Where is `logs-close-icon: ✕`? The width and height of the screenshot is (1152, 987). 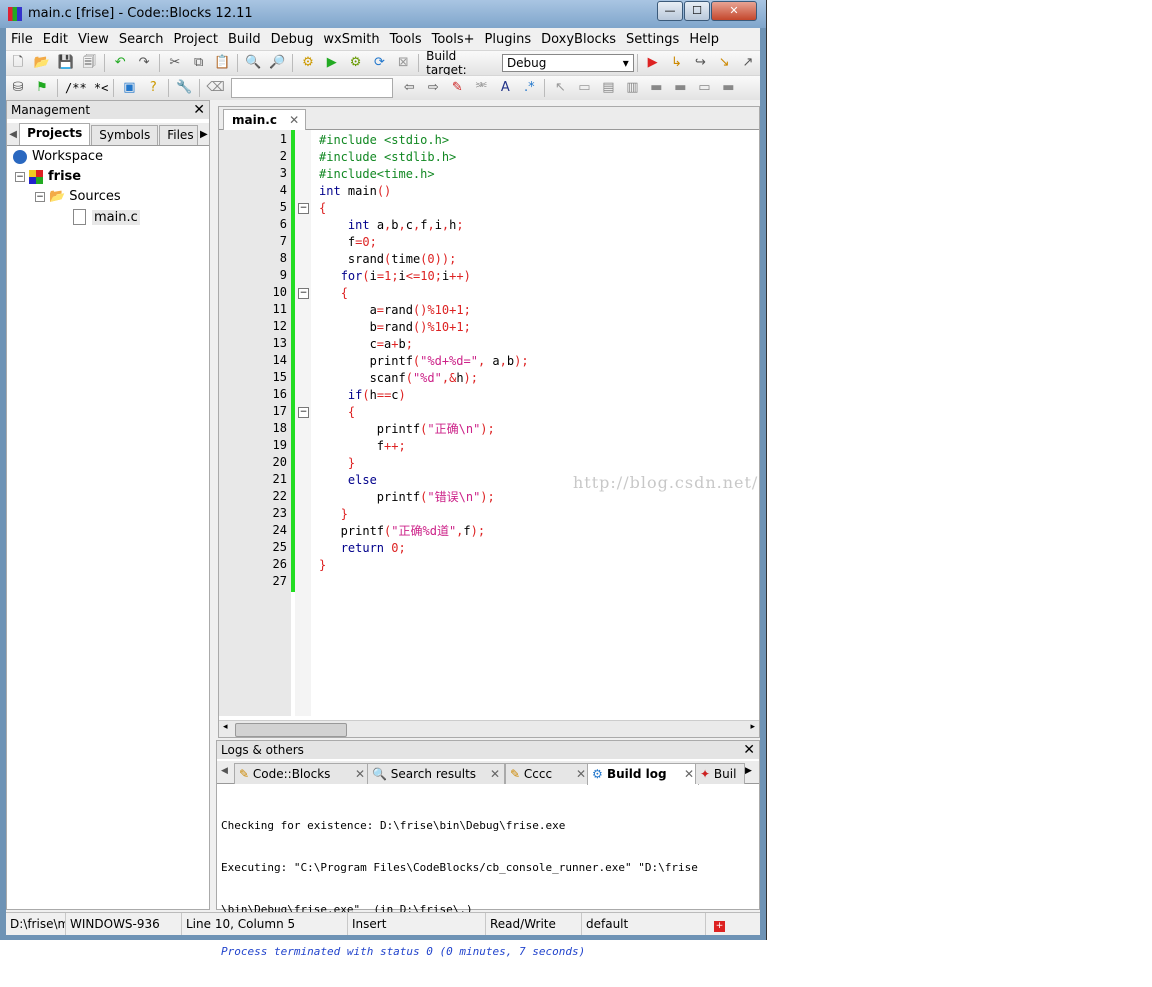 logs-close-icon: ✕ is located at coordinates (749, 750).